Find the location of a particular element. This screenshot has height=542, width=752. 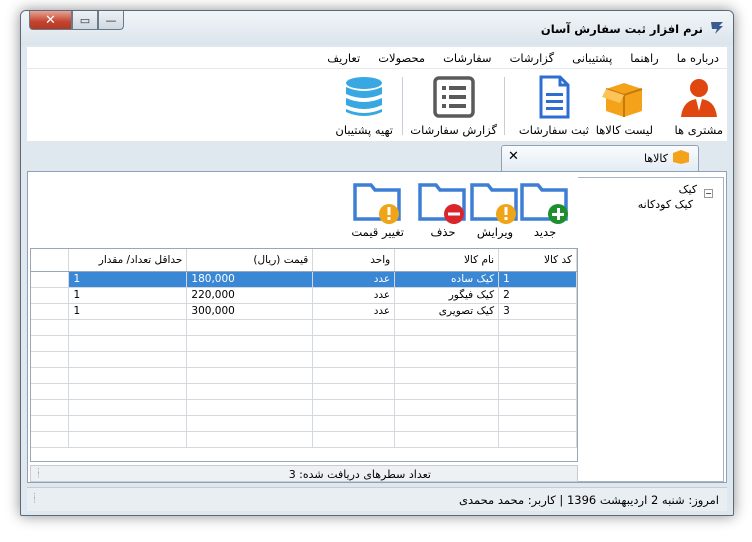

backup-button: تهیه پشتیبان is located at coordinates (364, 106).